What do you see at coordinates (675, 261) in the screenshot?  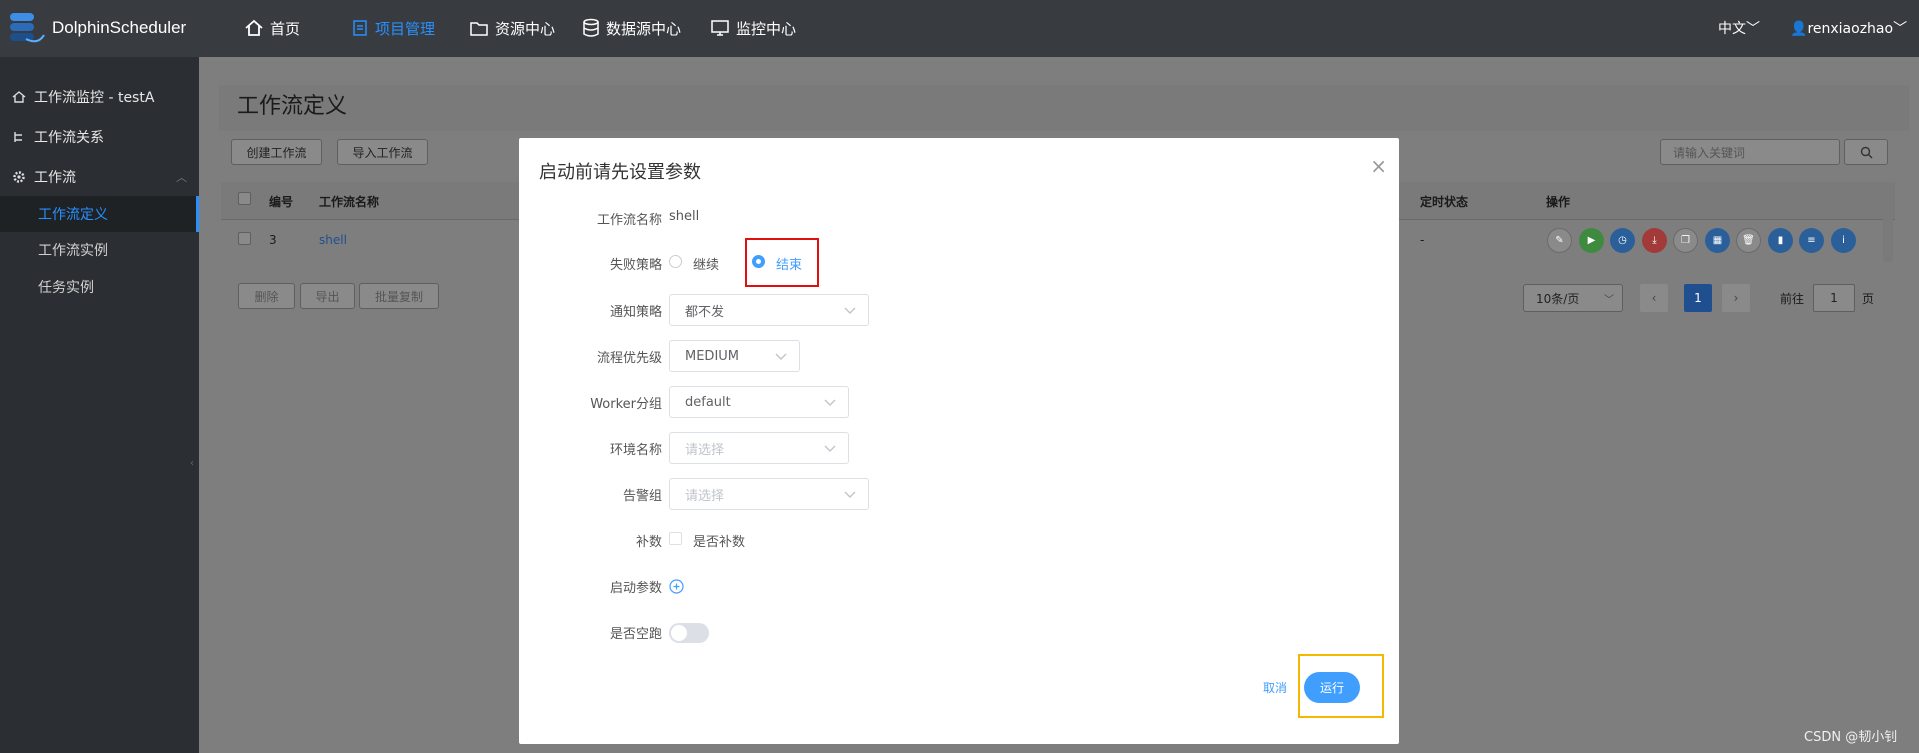 I see `failure-continue-radio` at bounding box center [675, 261].